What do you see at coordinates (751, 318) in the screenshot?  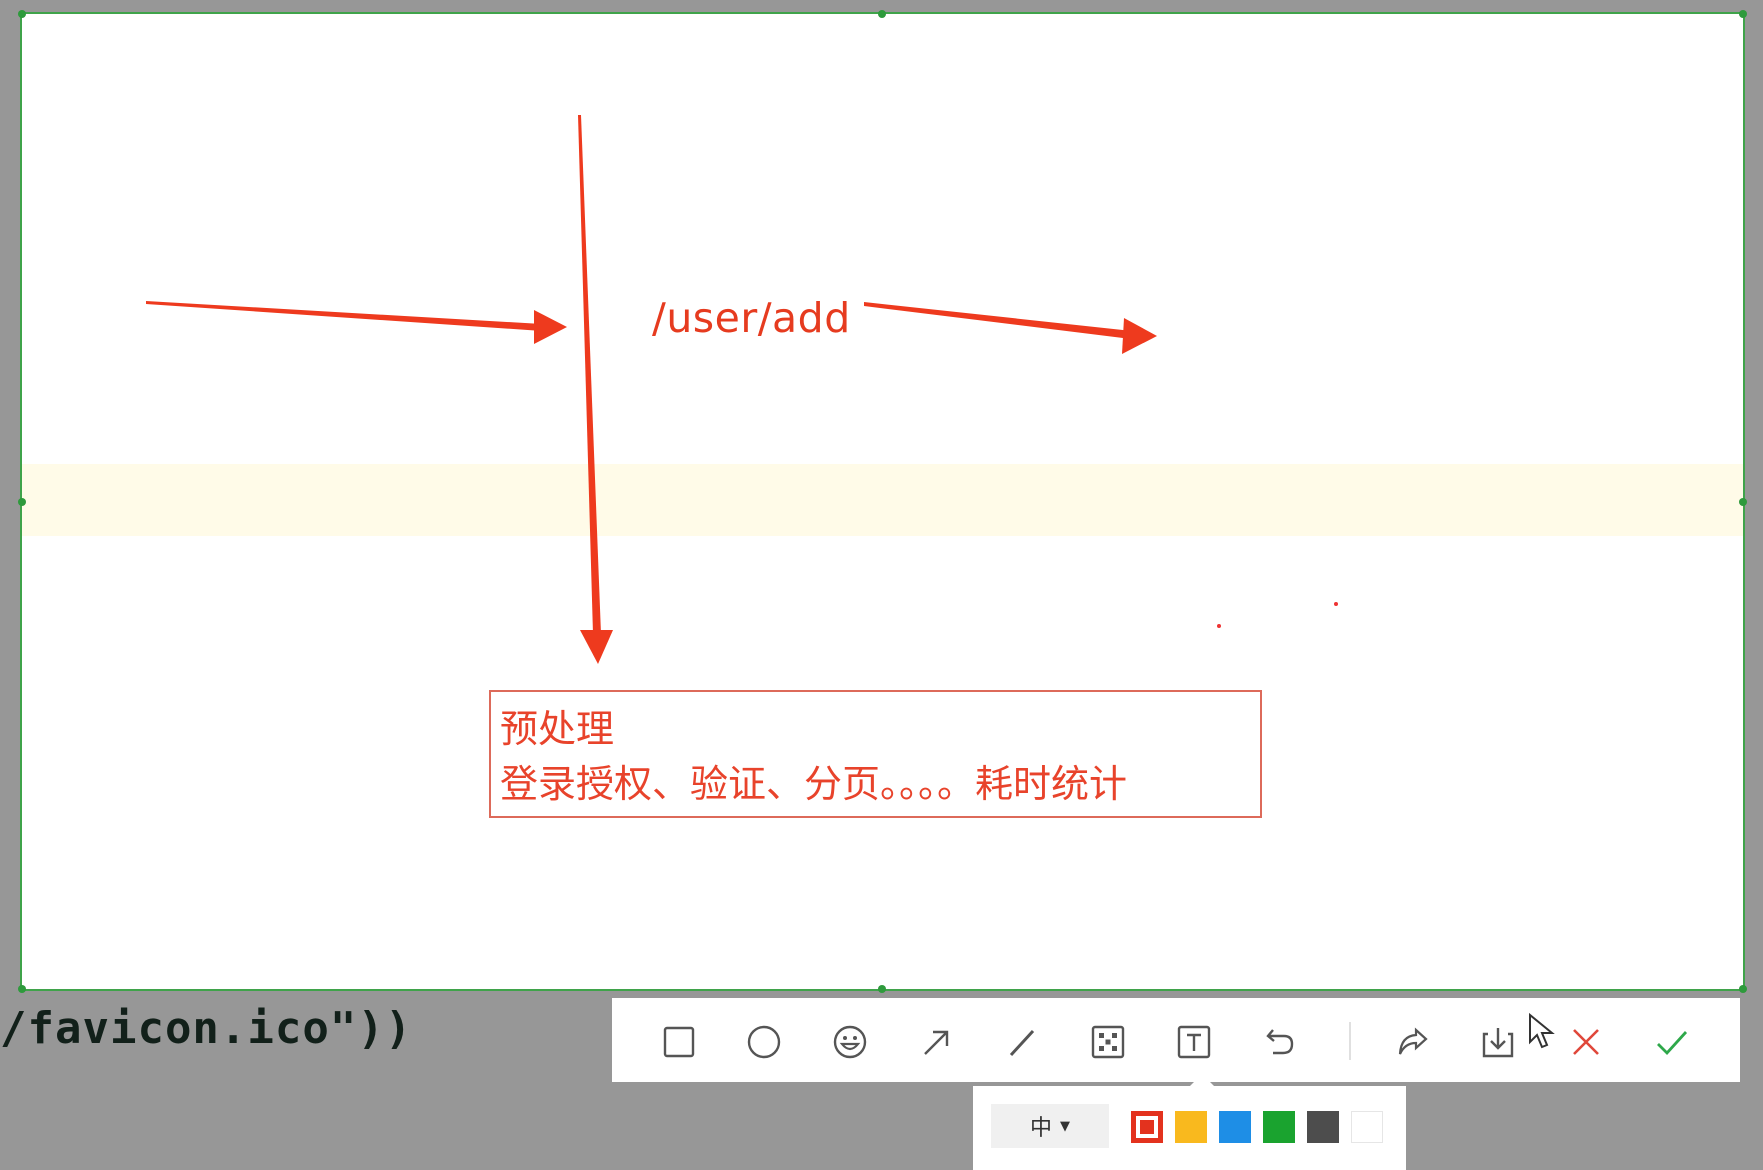 I see `path-label-annotation: /user/add` at bounding box center [751, 318].